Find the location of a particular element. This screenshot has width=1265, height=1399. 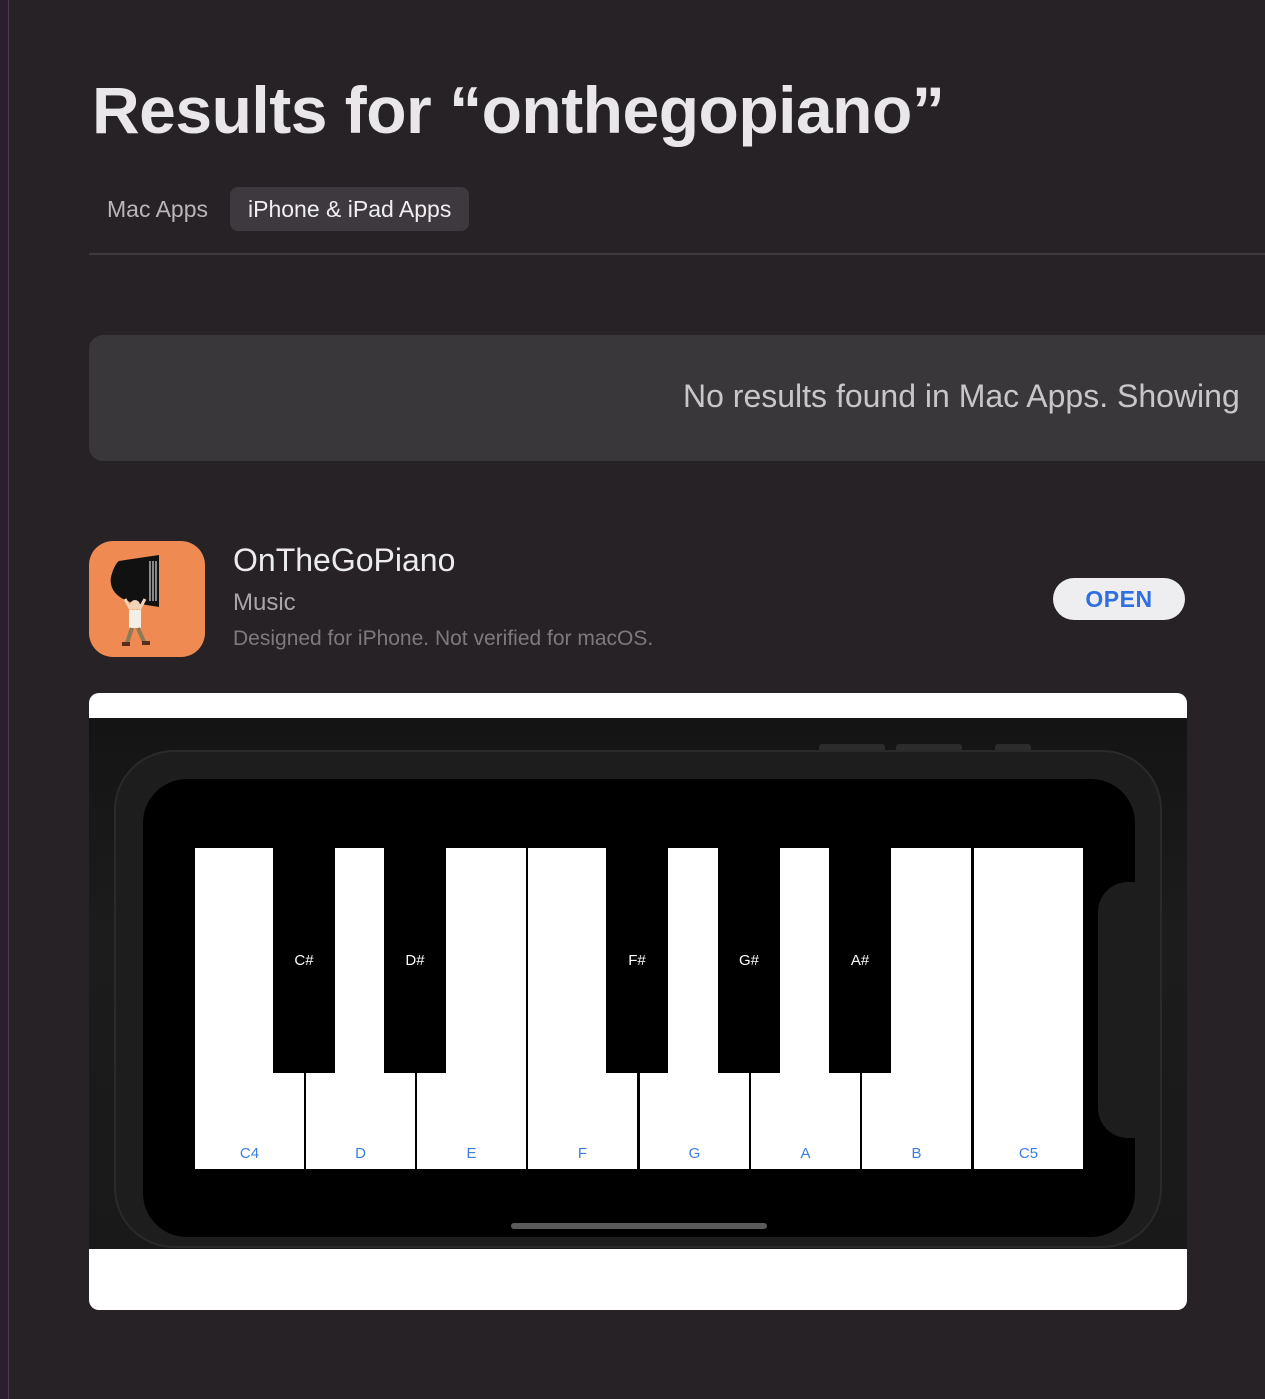

tab-iphone-ipad-apps: iPhone & iPad Apps is located at coordinates (350, 209).